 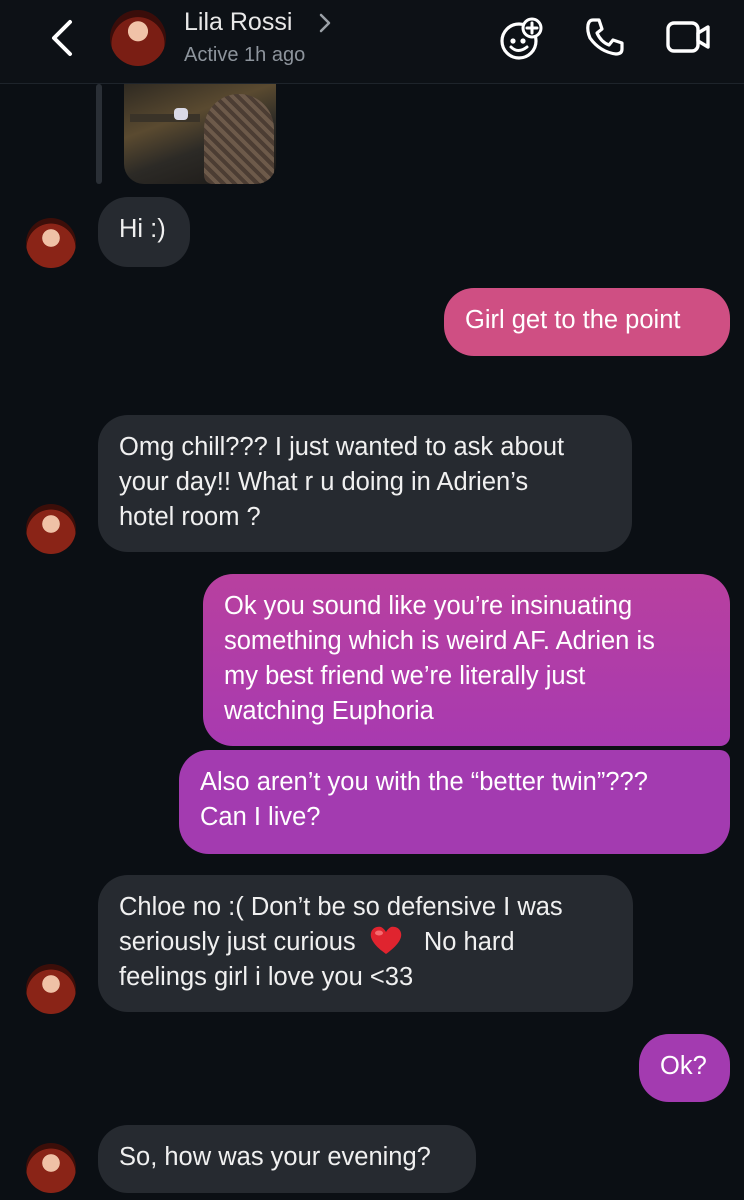 What do you see at coordinates (605, 37) in the screenshot?
I see `phone-icon` at bounding box center [605, 37].